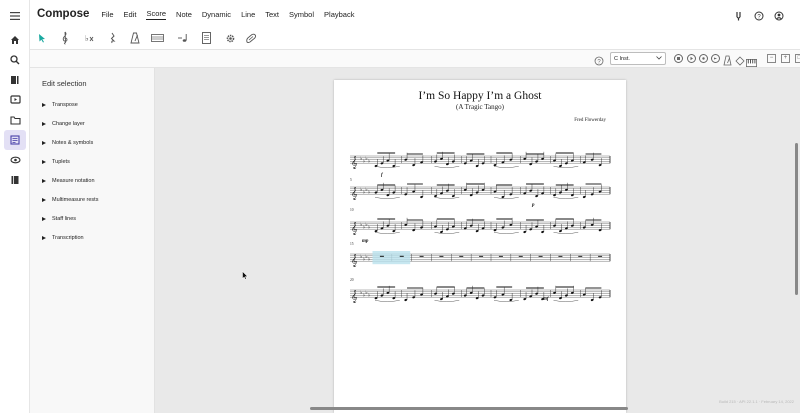 This screenshot has height=413, width=800. What do you see at coordinates (739, 17) in the screenshot?
I see `tuning-fork-icon` at bounding box center [739, 17].